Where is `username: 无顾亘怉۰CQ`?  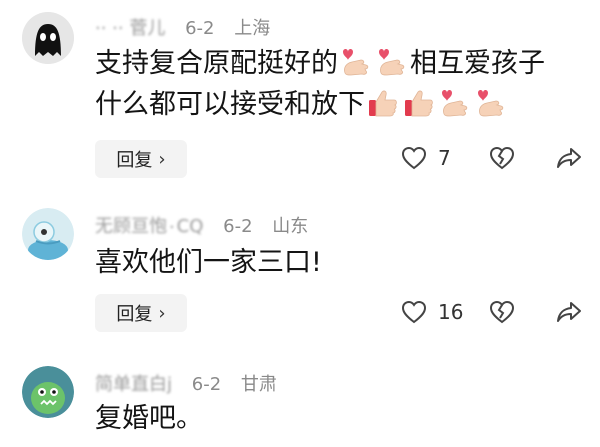 username: 无顾亘怉۰CQ is located at coordinates (149, 226).